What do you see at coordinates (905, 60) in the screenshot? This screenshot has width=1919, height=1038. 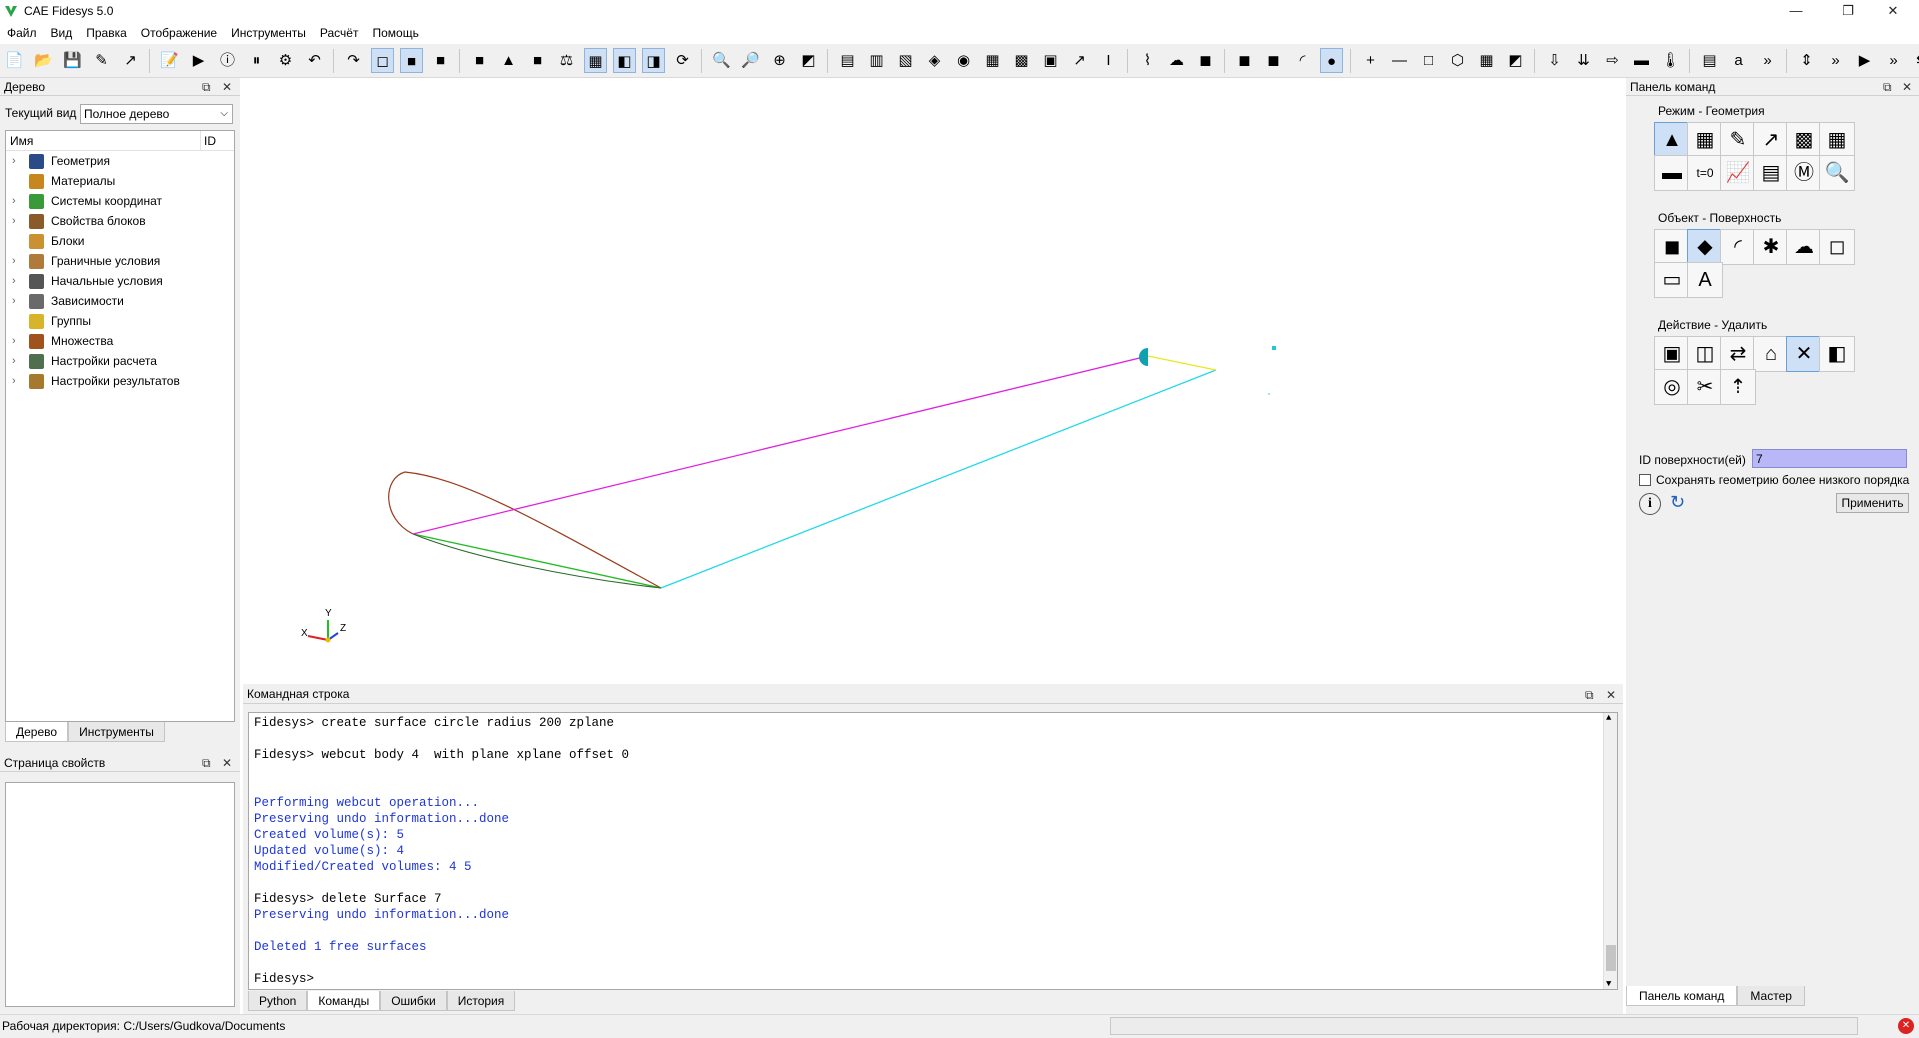 I see `toolbar-button-29-icon: ▧` at bounding box center [905, 60].